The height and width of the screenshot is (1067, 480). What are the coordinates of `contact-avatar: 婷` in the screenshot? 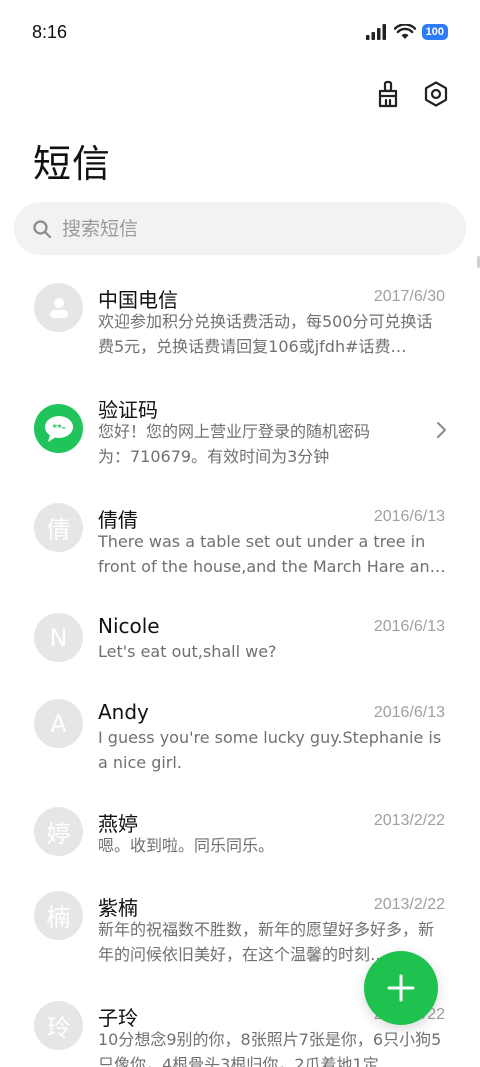 It's located at (58, 831).